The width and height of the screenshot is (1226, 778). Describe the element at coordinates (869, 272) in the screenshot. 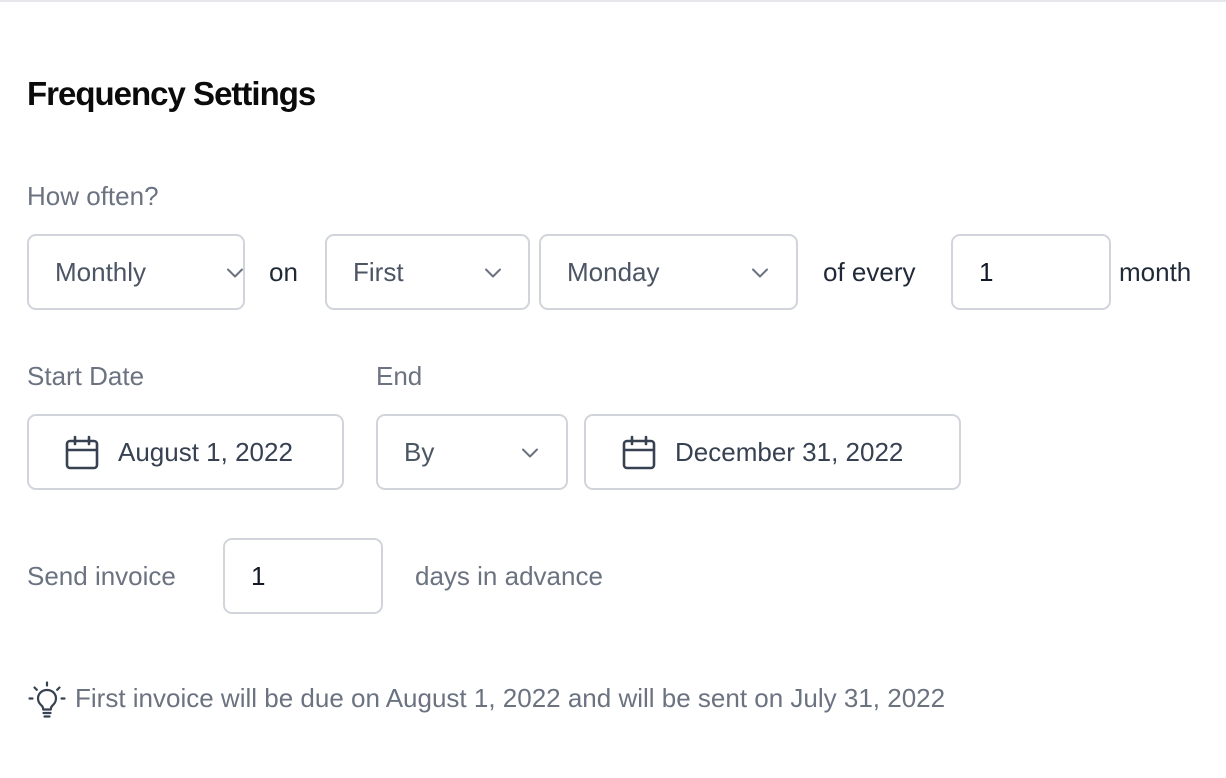

I see `of-every-text: of every` at that location.